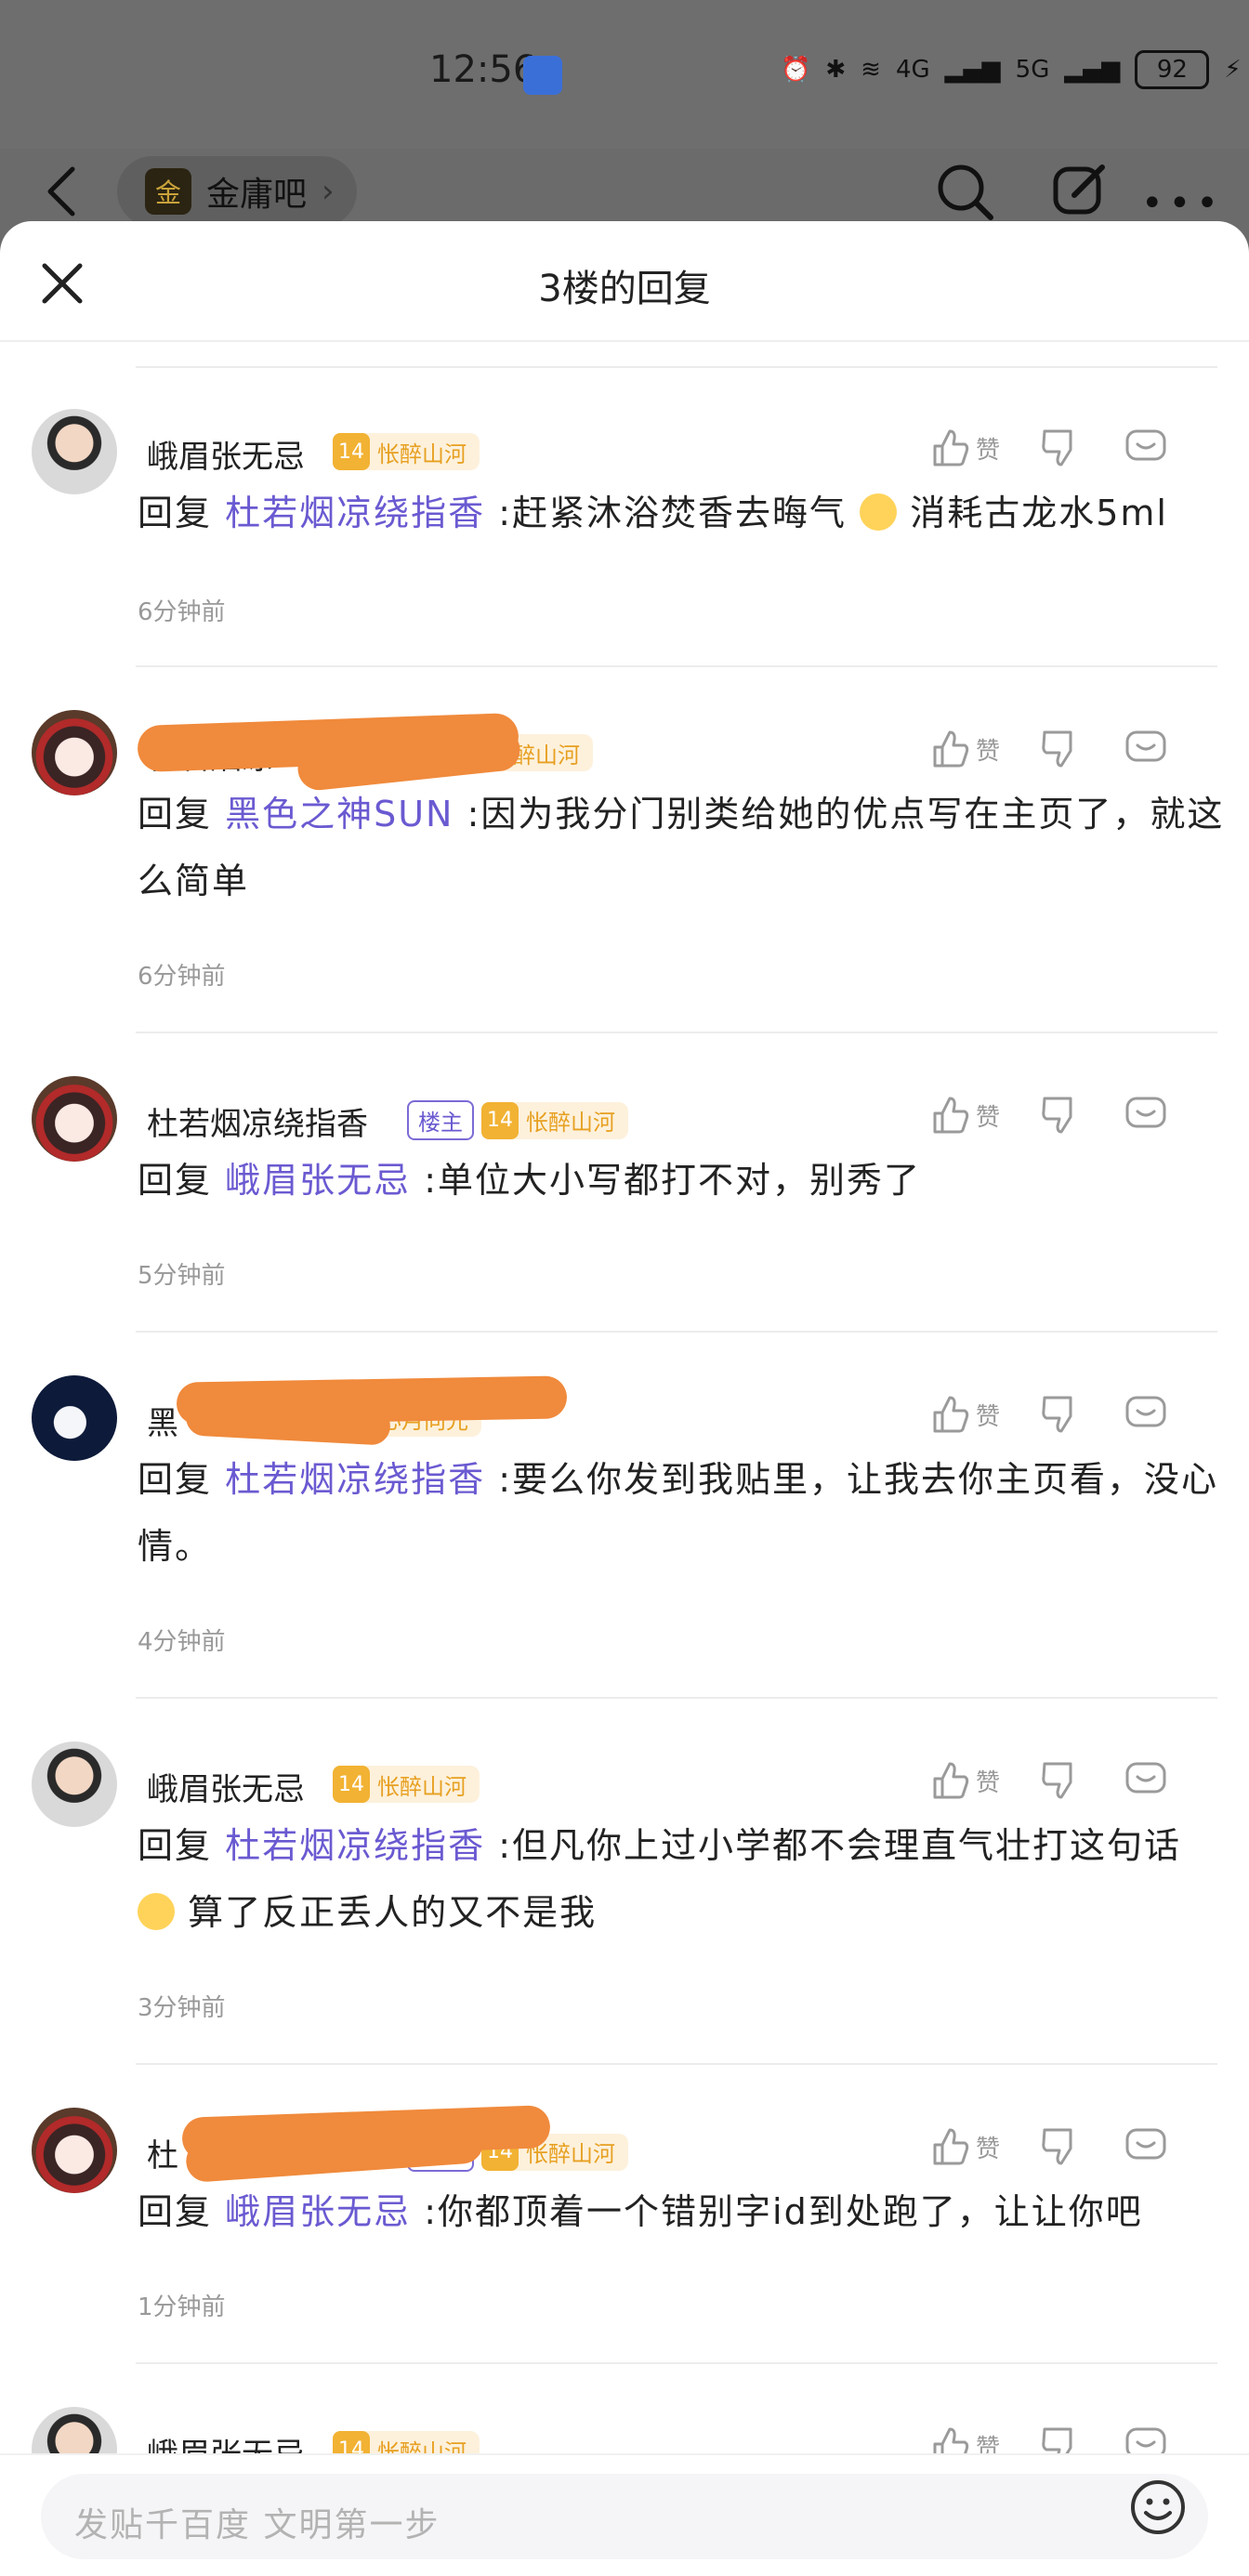  Describe the element at coordinates (1182, 203) in the screenshot. I see `more-icon: •••` at that location.